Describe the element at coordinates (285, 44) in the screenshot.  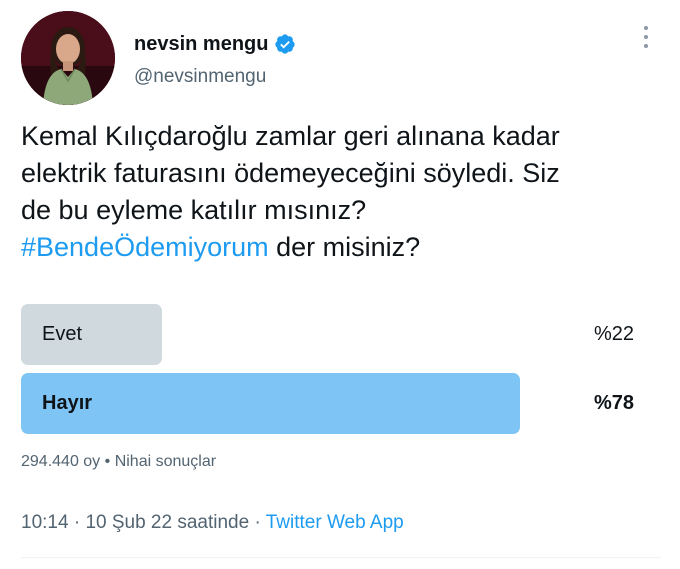
I see `verified-badge-icon` at that location.